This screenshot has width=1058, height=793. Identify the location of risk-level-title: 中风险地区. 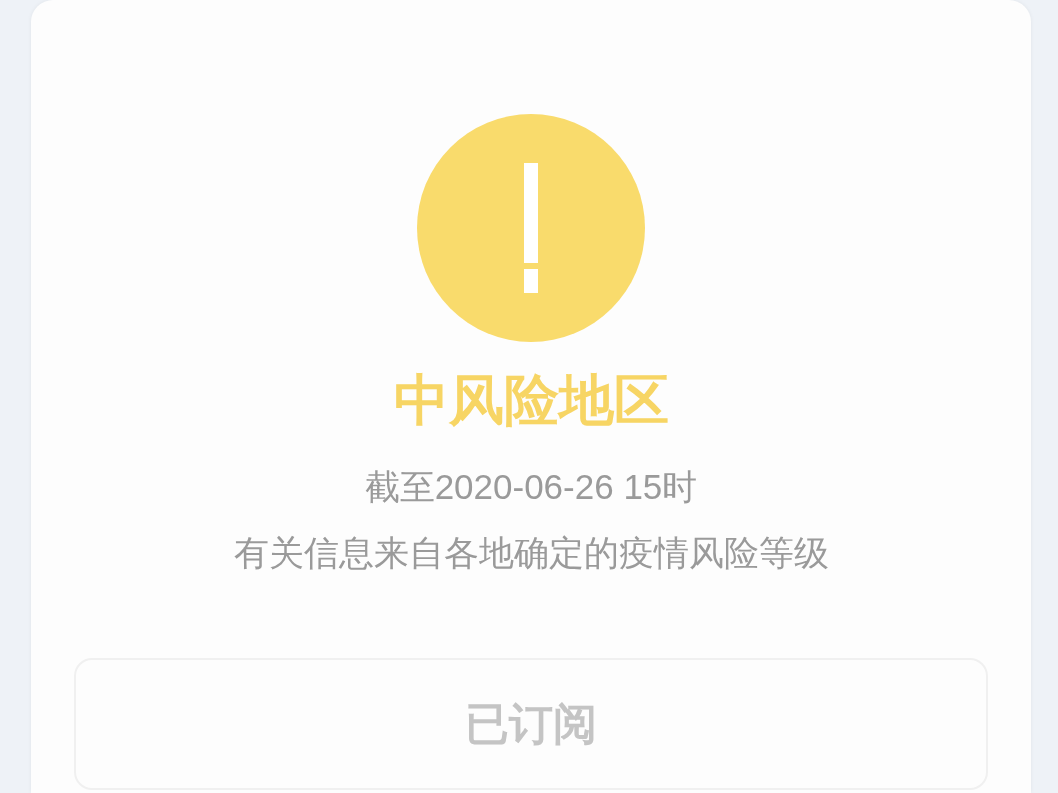
(531, 400).